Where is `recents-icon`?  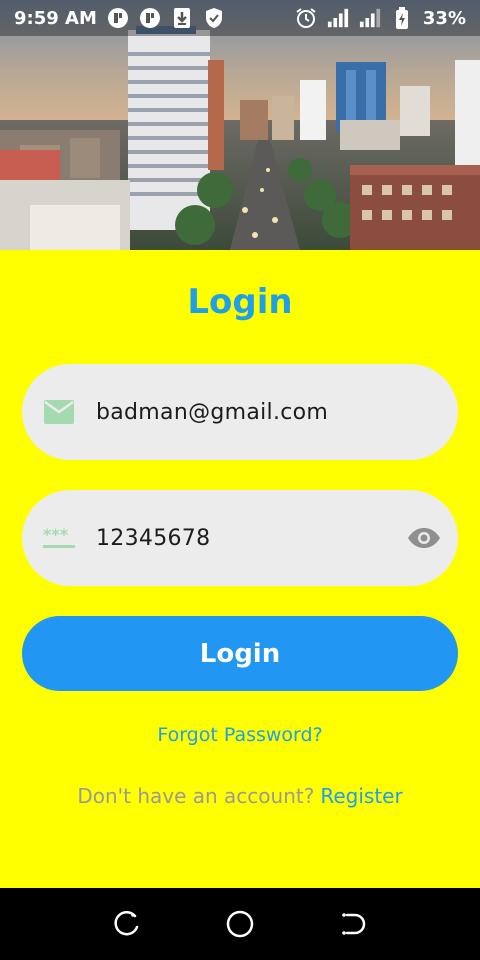
recents-icon is located at coordinates (127, 924).